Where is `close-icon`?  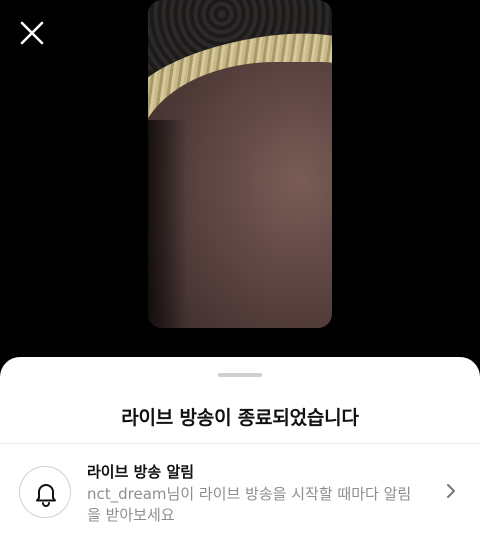 close-icon is located at coordinates (32, 33).